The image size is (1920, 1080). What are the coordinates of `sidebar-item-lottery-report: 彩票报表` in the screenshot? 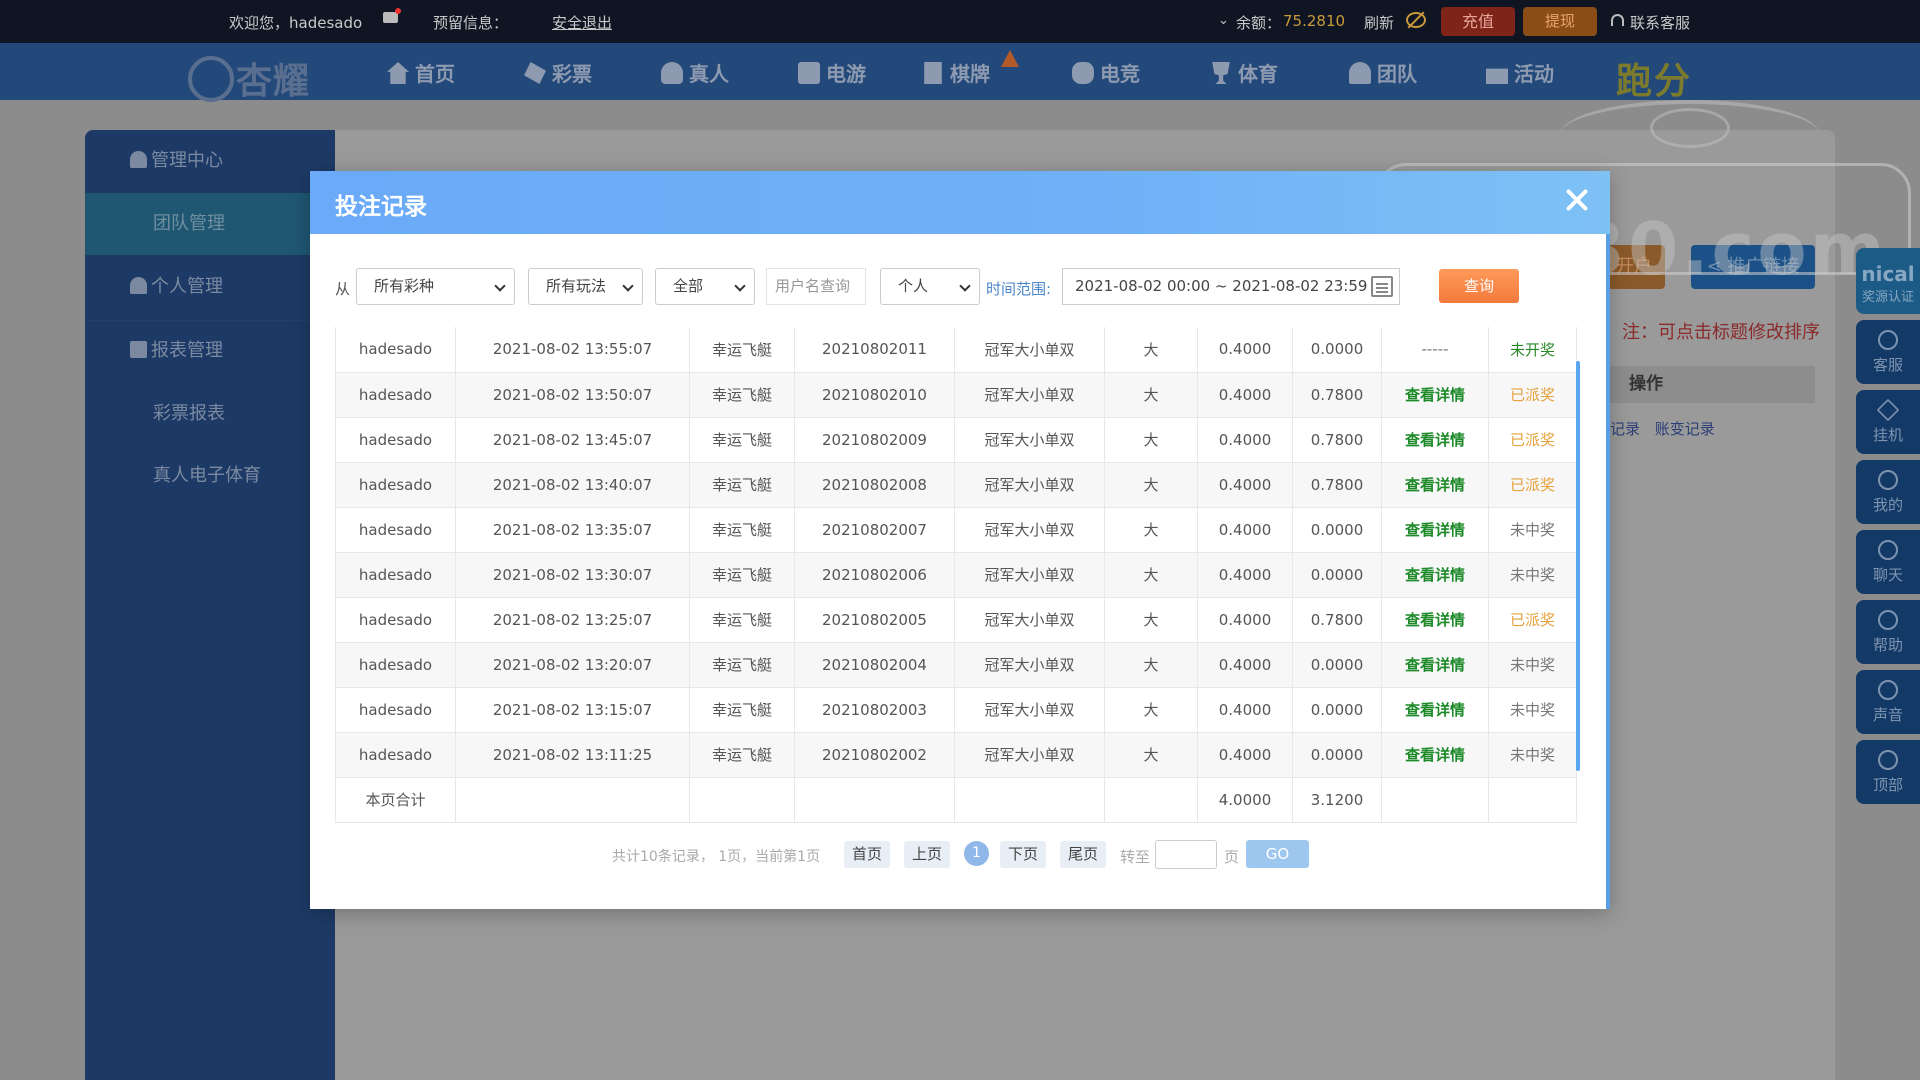 It's located at (210, 414).